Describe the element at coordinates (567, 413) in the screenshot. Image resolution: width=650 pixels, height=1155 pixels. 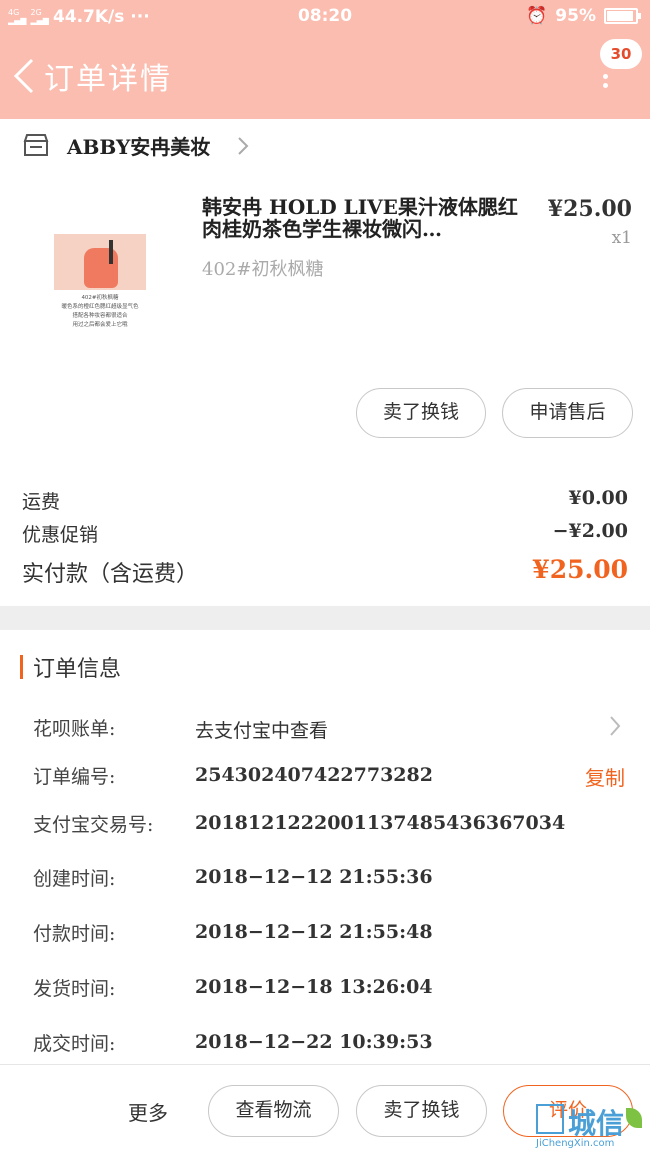
I see `after-sale-button: 申请售后` at that location.